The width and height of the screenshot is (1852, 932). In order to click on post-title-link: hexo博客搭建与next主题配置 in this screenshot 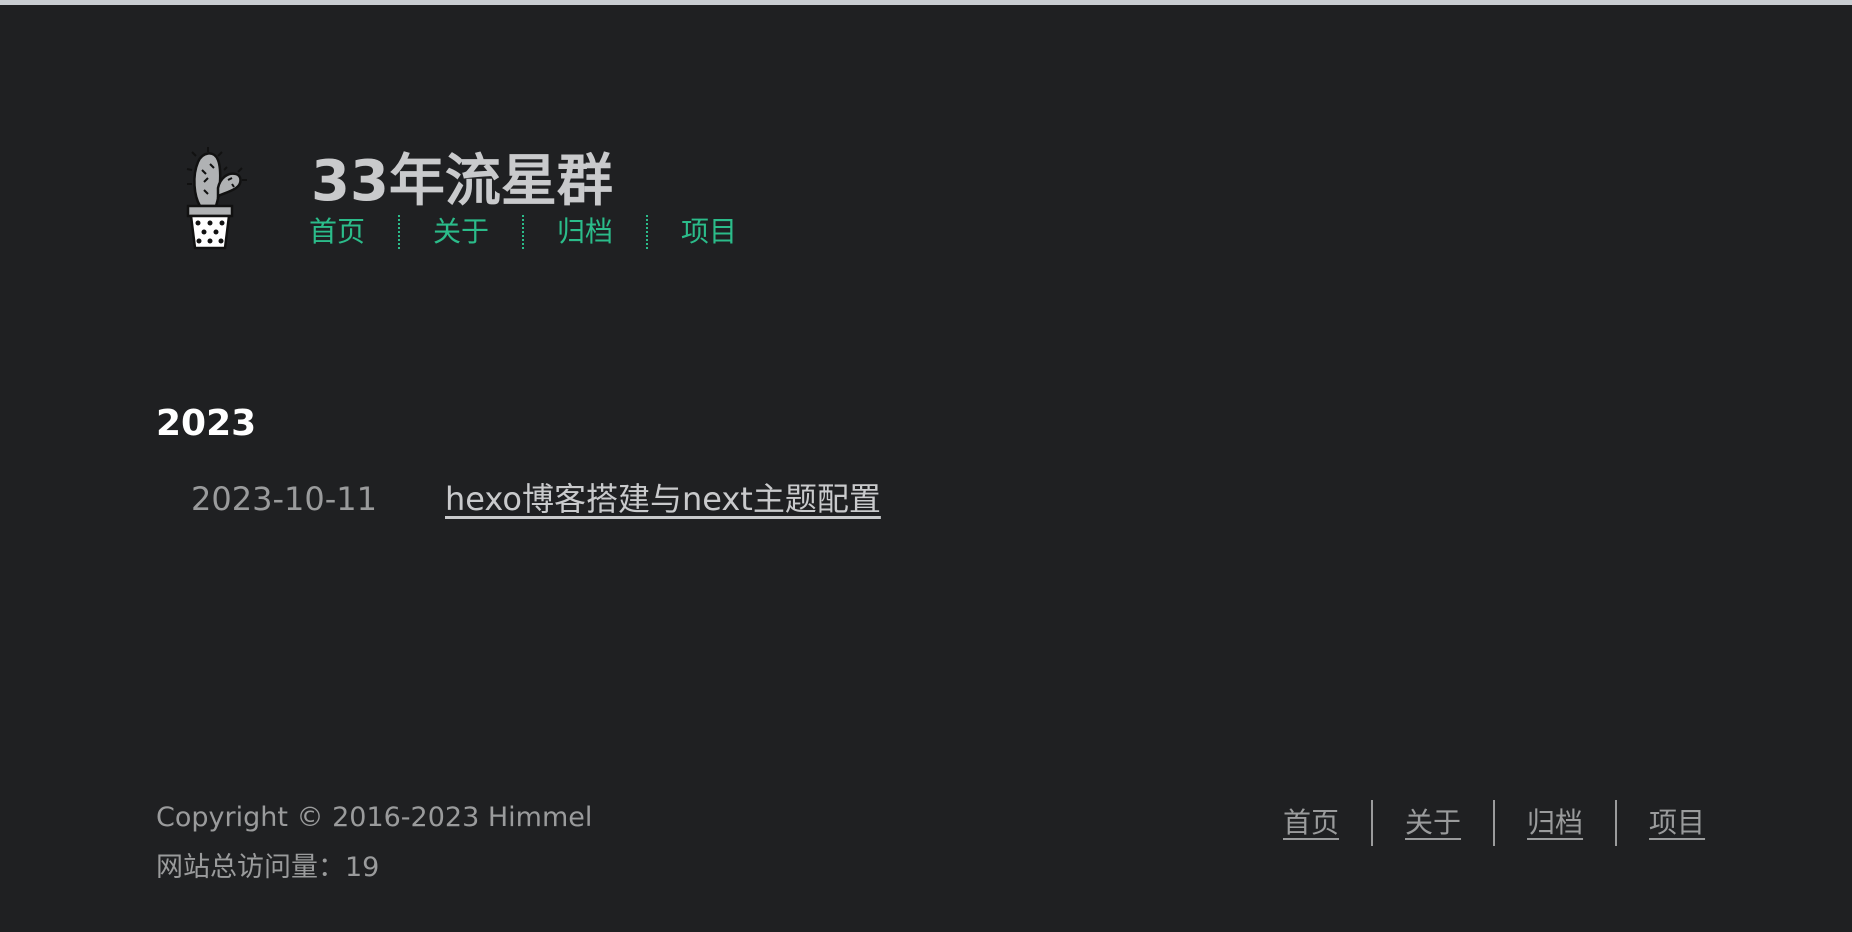, I will do `click(663, 499)`.